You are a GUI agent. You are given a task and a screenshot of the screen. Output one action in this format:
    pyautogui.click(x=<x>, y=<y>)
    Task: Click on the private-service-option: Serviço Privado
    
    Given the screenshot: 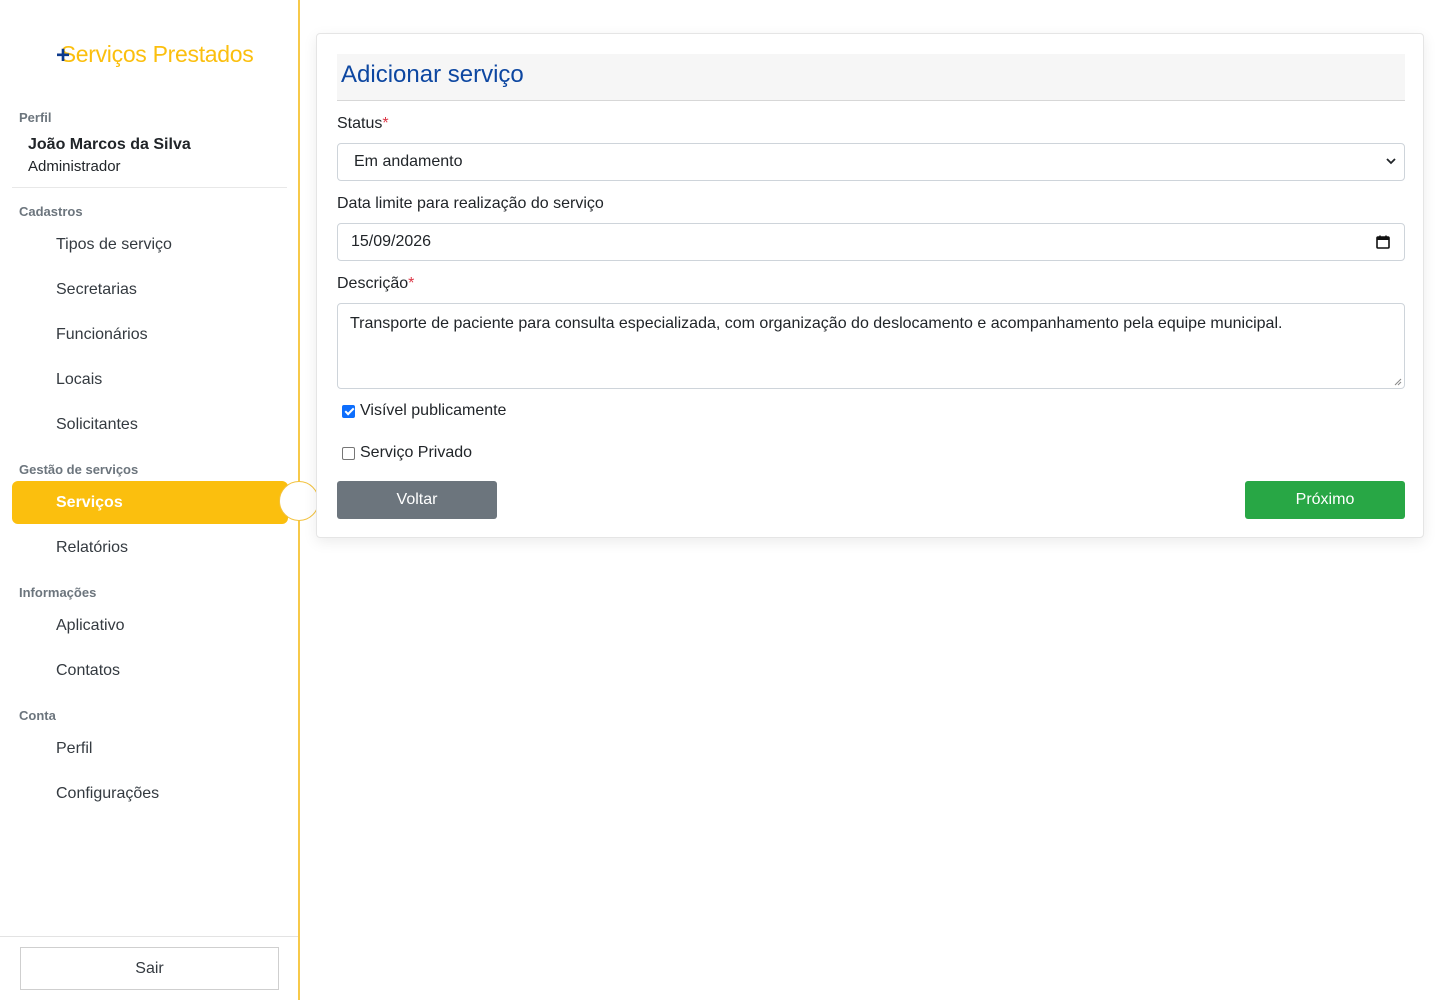 What is the action you would take?
    pyautogui.click(x=407, y=453)
    